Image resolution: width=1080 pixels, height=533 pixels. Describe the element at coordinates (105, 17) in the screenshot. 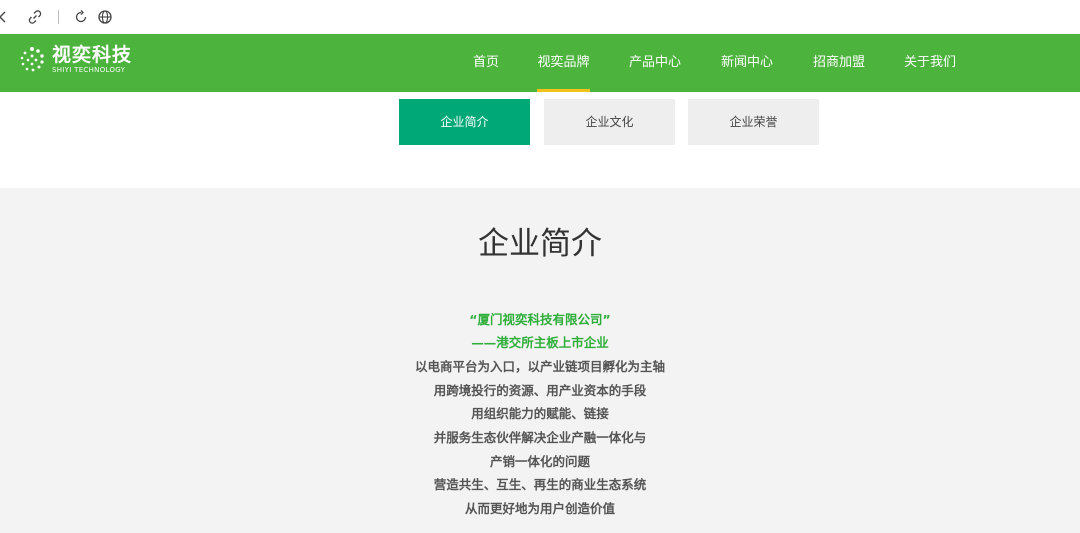

I see `globe-icon` at that location.